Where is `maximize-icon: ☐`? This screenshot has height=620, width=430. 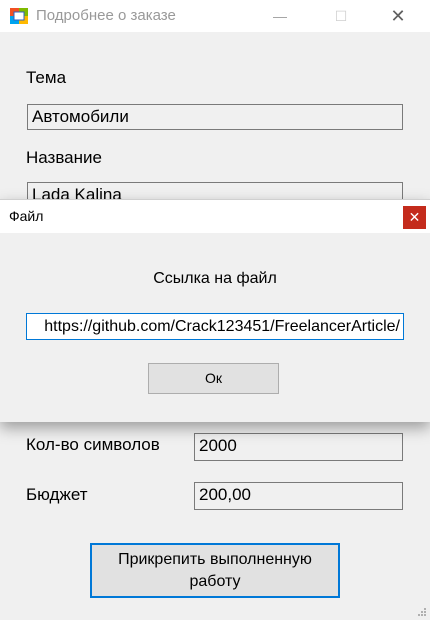 maximize-icon: ☐ is located at coordinates (341, 15).